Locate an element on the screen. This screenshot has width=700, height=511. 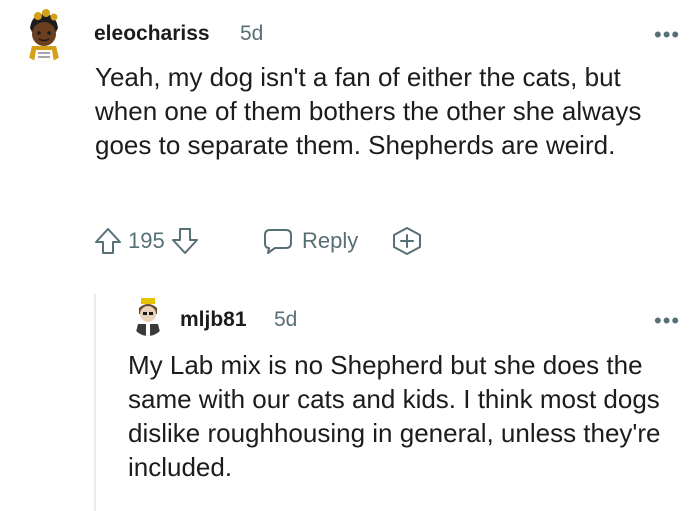
reply-more-icon: ••• is located at coordinates (667, 321).